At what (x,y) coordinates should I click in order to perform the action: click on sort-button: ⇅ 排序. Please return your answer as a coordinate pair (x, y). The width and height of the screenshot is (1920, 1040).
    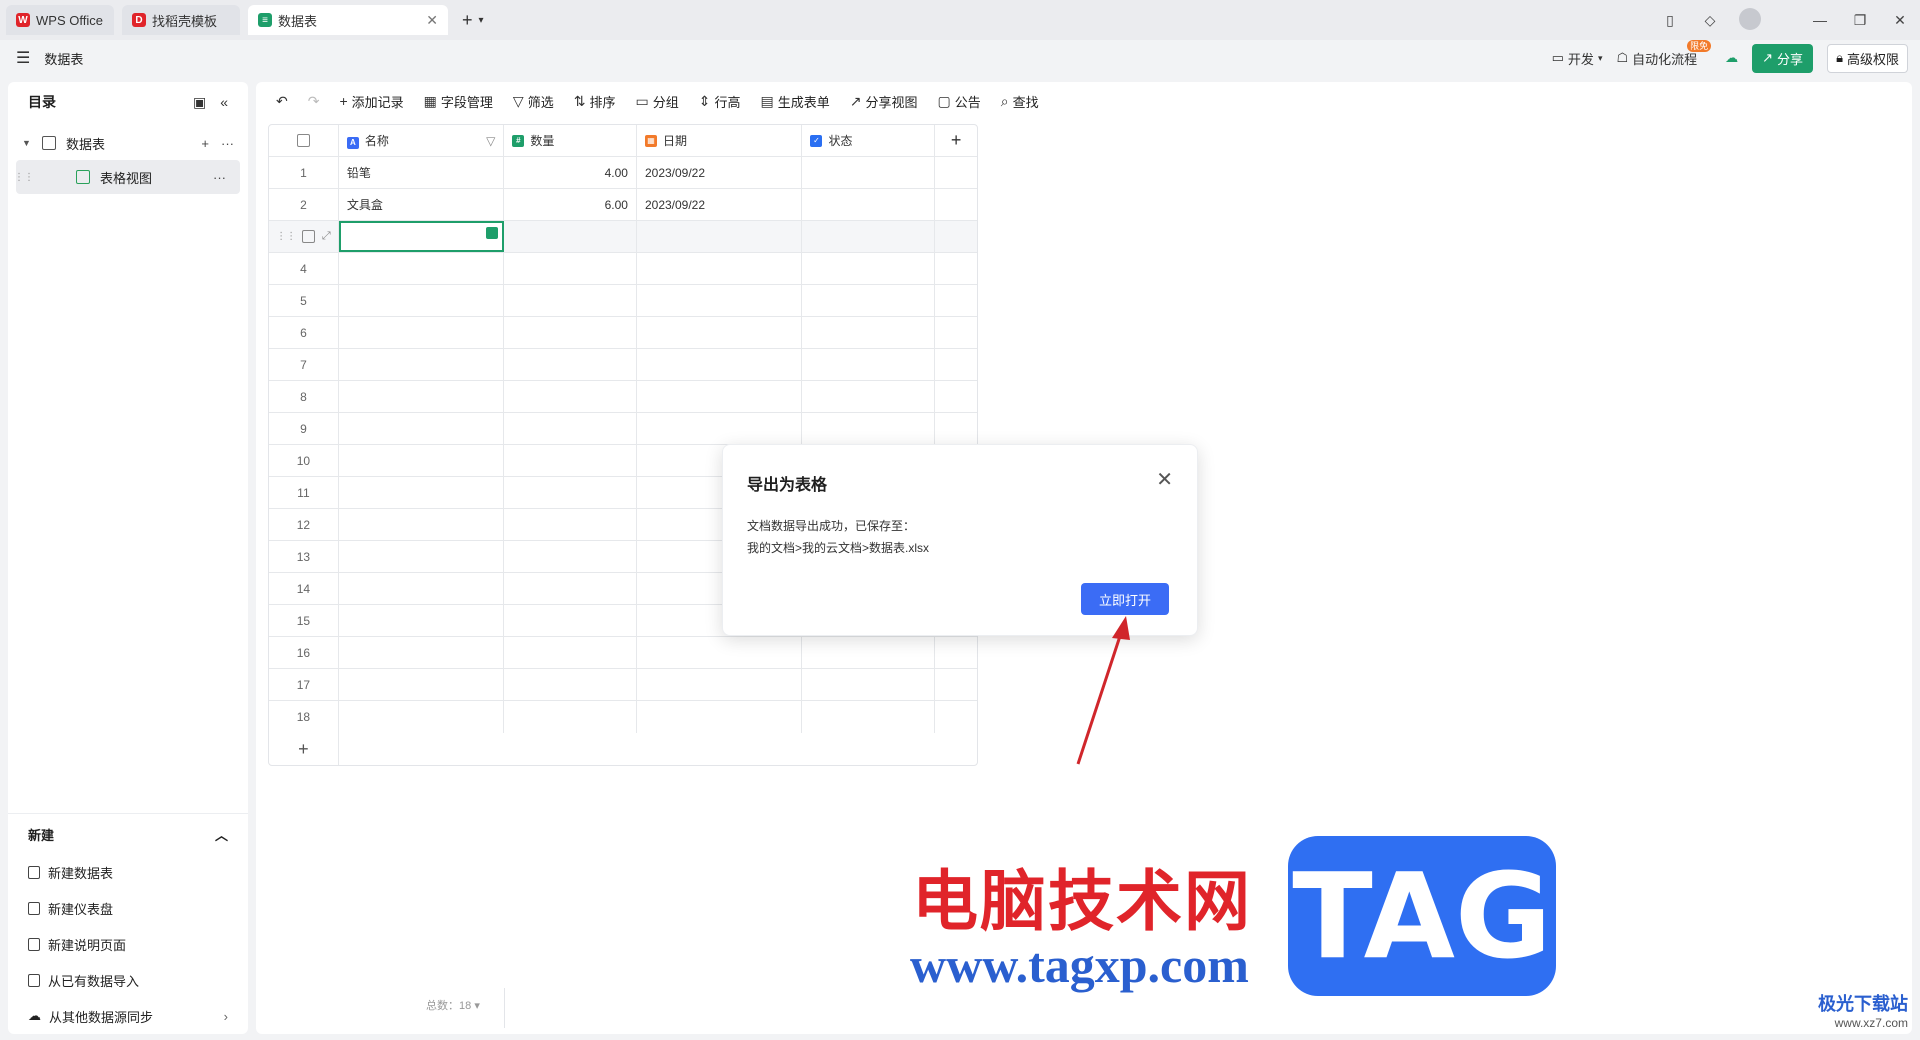
    Looking at the image, I should click on (595, 101).